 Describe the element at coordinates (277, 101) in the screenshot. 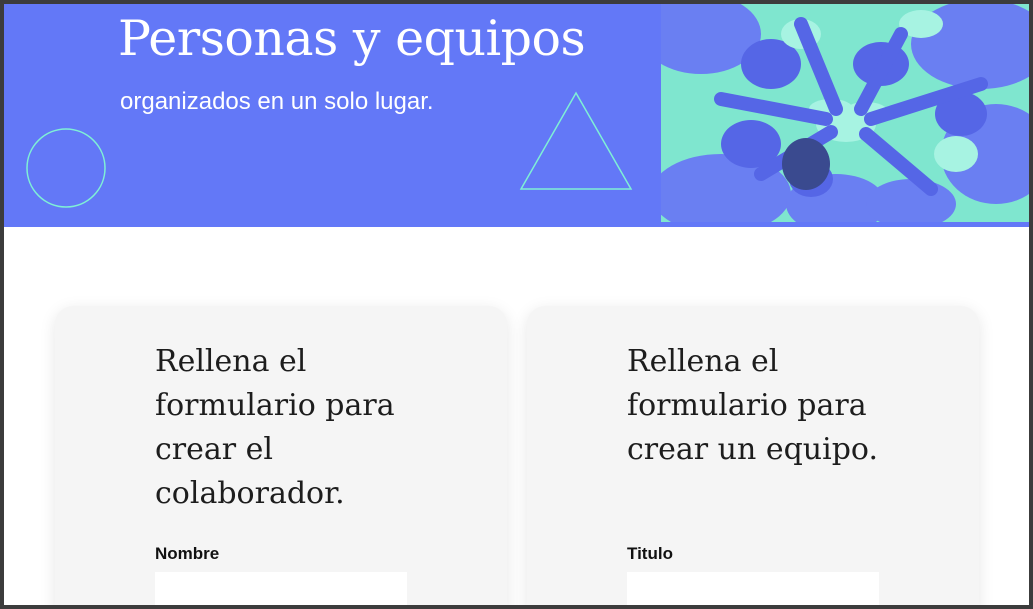

I see `hero-subtitle: organizados en un solo lugar.` at that location.